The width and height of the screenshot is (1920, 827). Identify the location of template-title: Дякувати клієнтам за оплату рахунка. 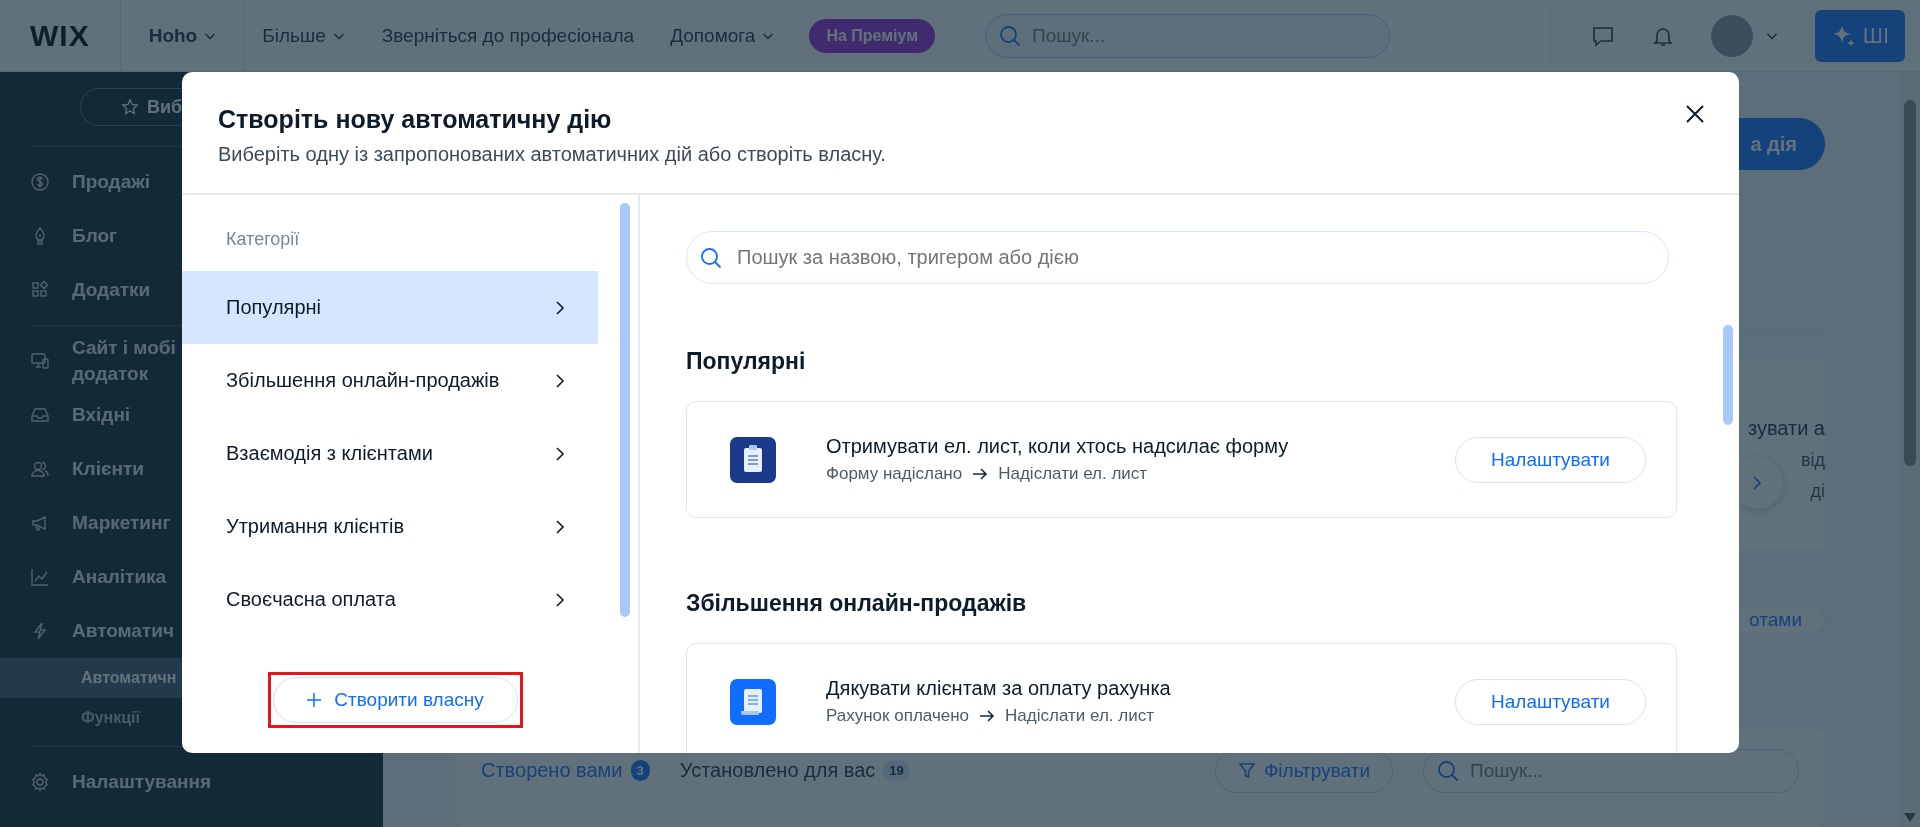
(999, 688).